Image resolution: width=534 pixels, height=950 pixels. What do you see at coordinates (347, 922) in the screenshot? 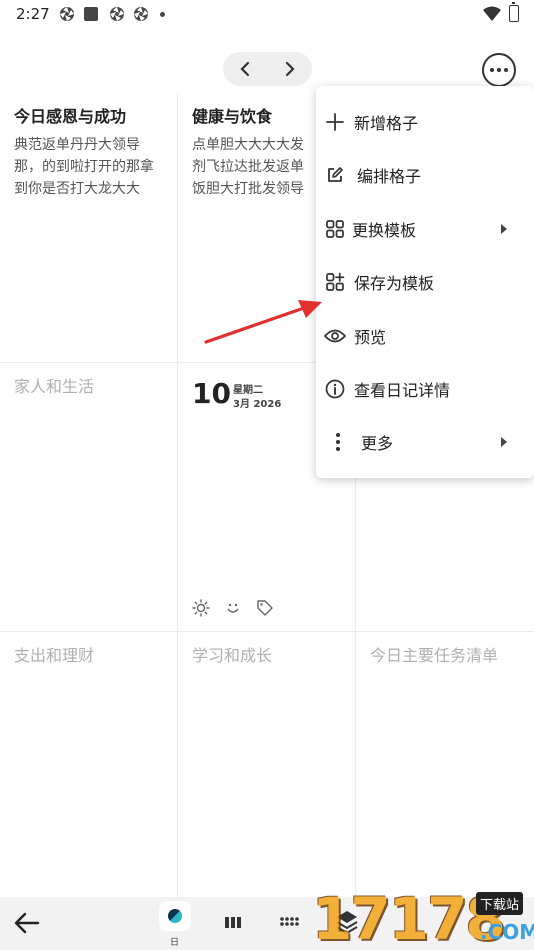
I see `layers-icon` at bounding box center [347, 922].